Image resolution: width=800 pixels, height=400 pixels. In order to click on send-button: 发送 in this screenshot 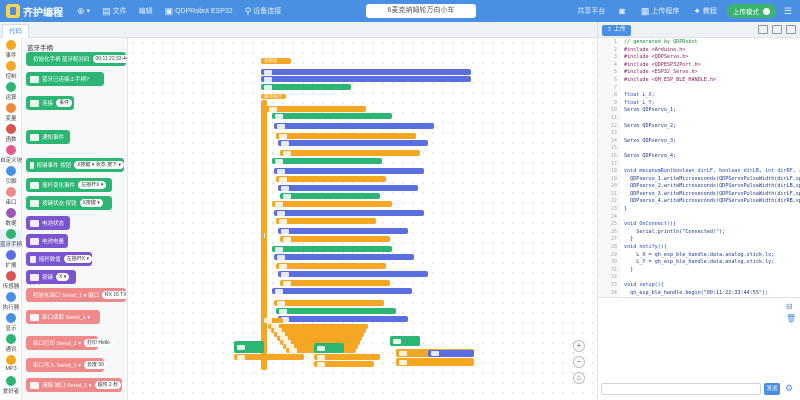, I will do `click(772, 389)`.